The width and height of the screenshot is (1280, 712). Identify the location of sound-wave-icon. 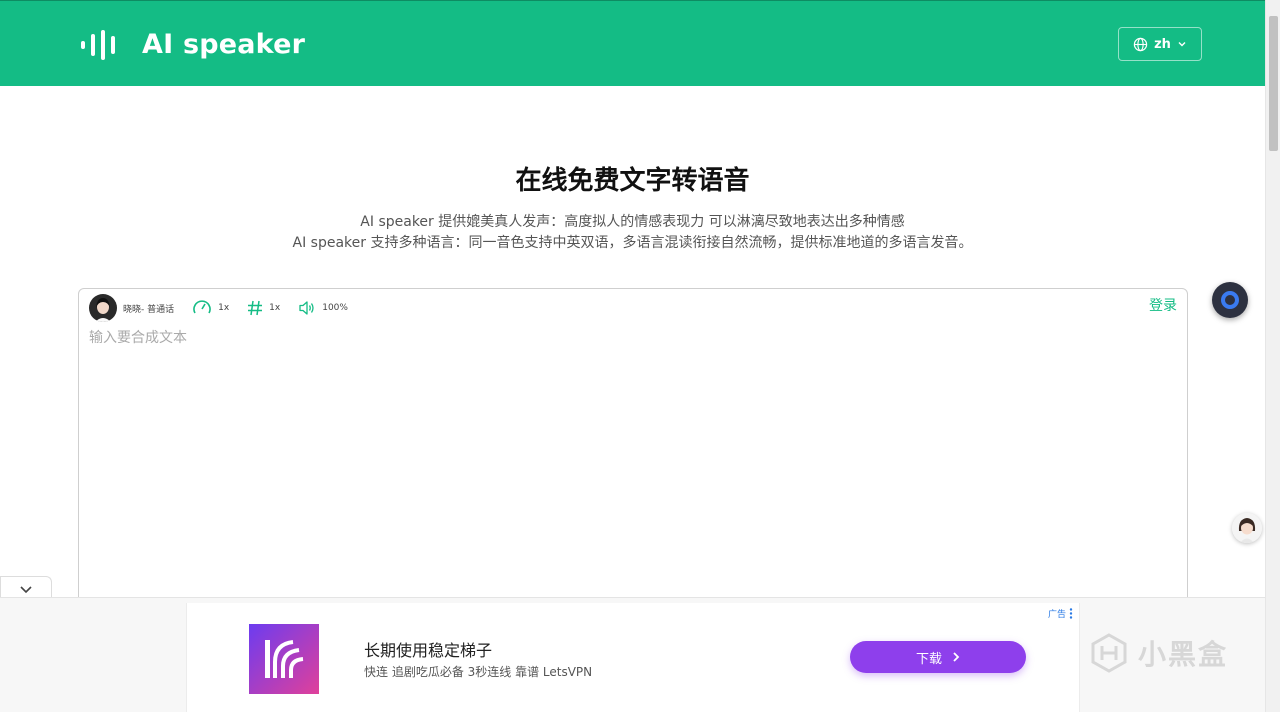
(98, 44).